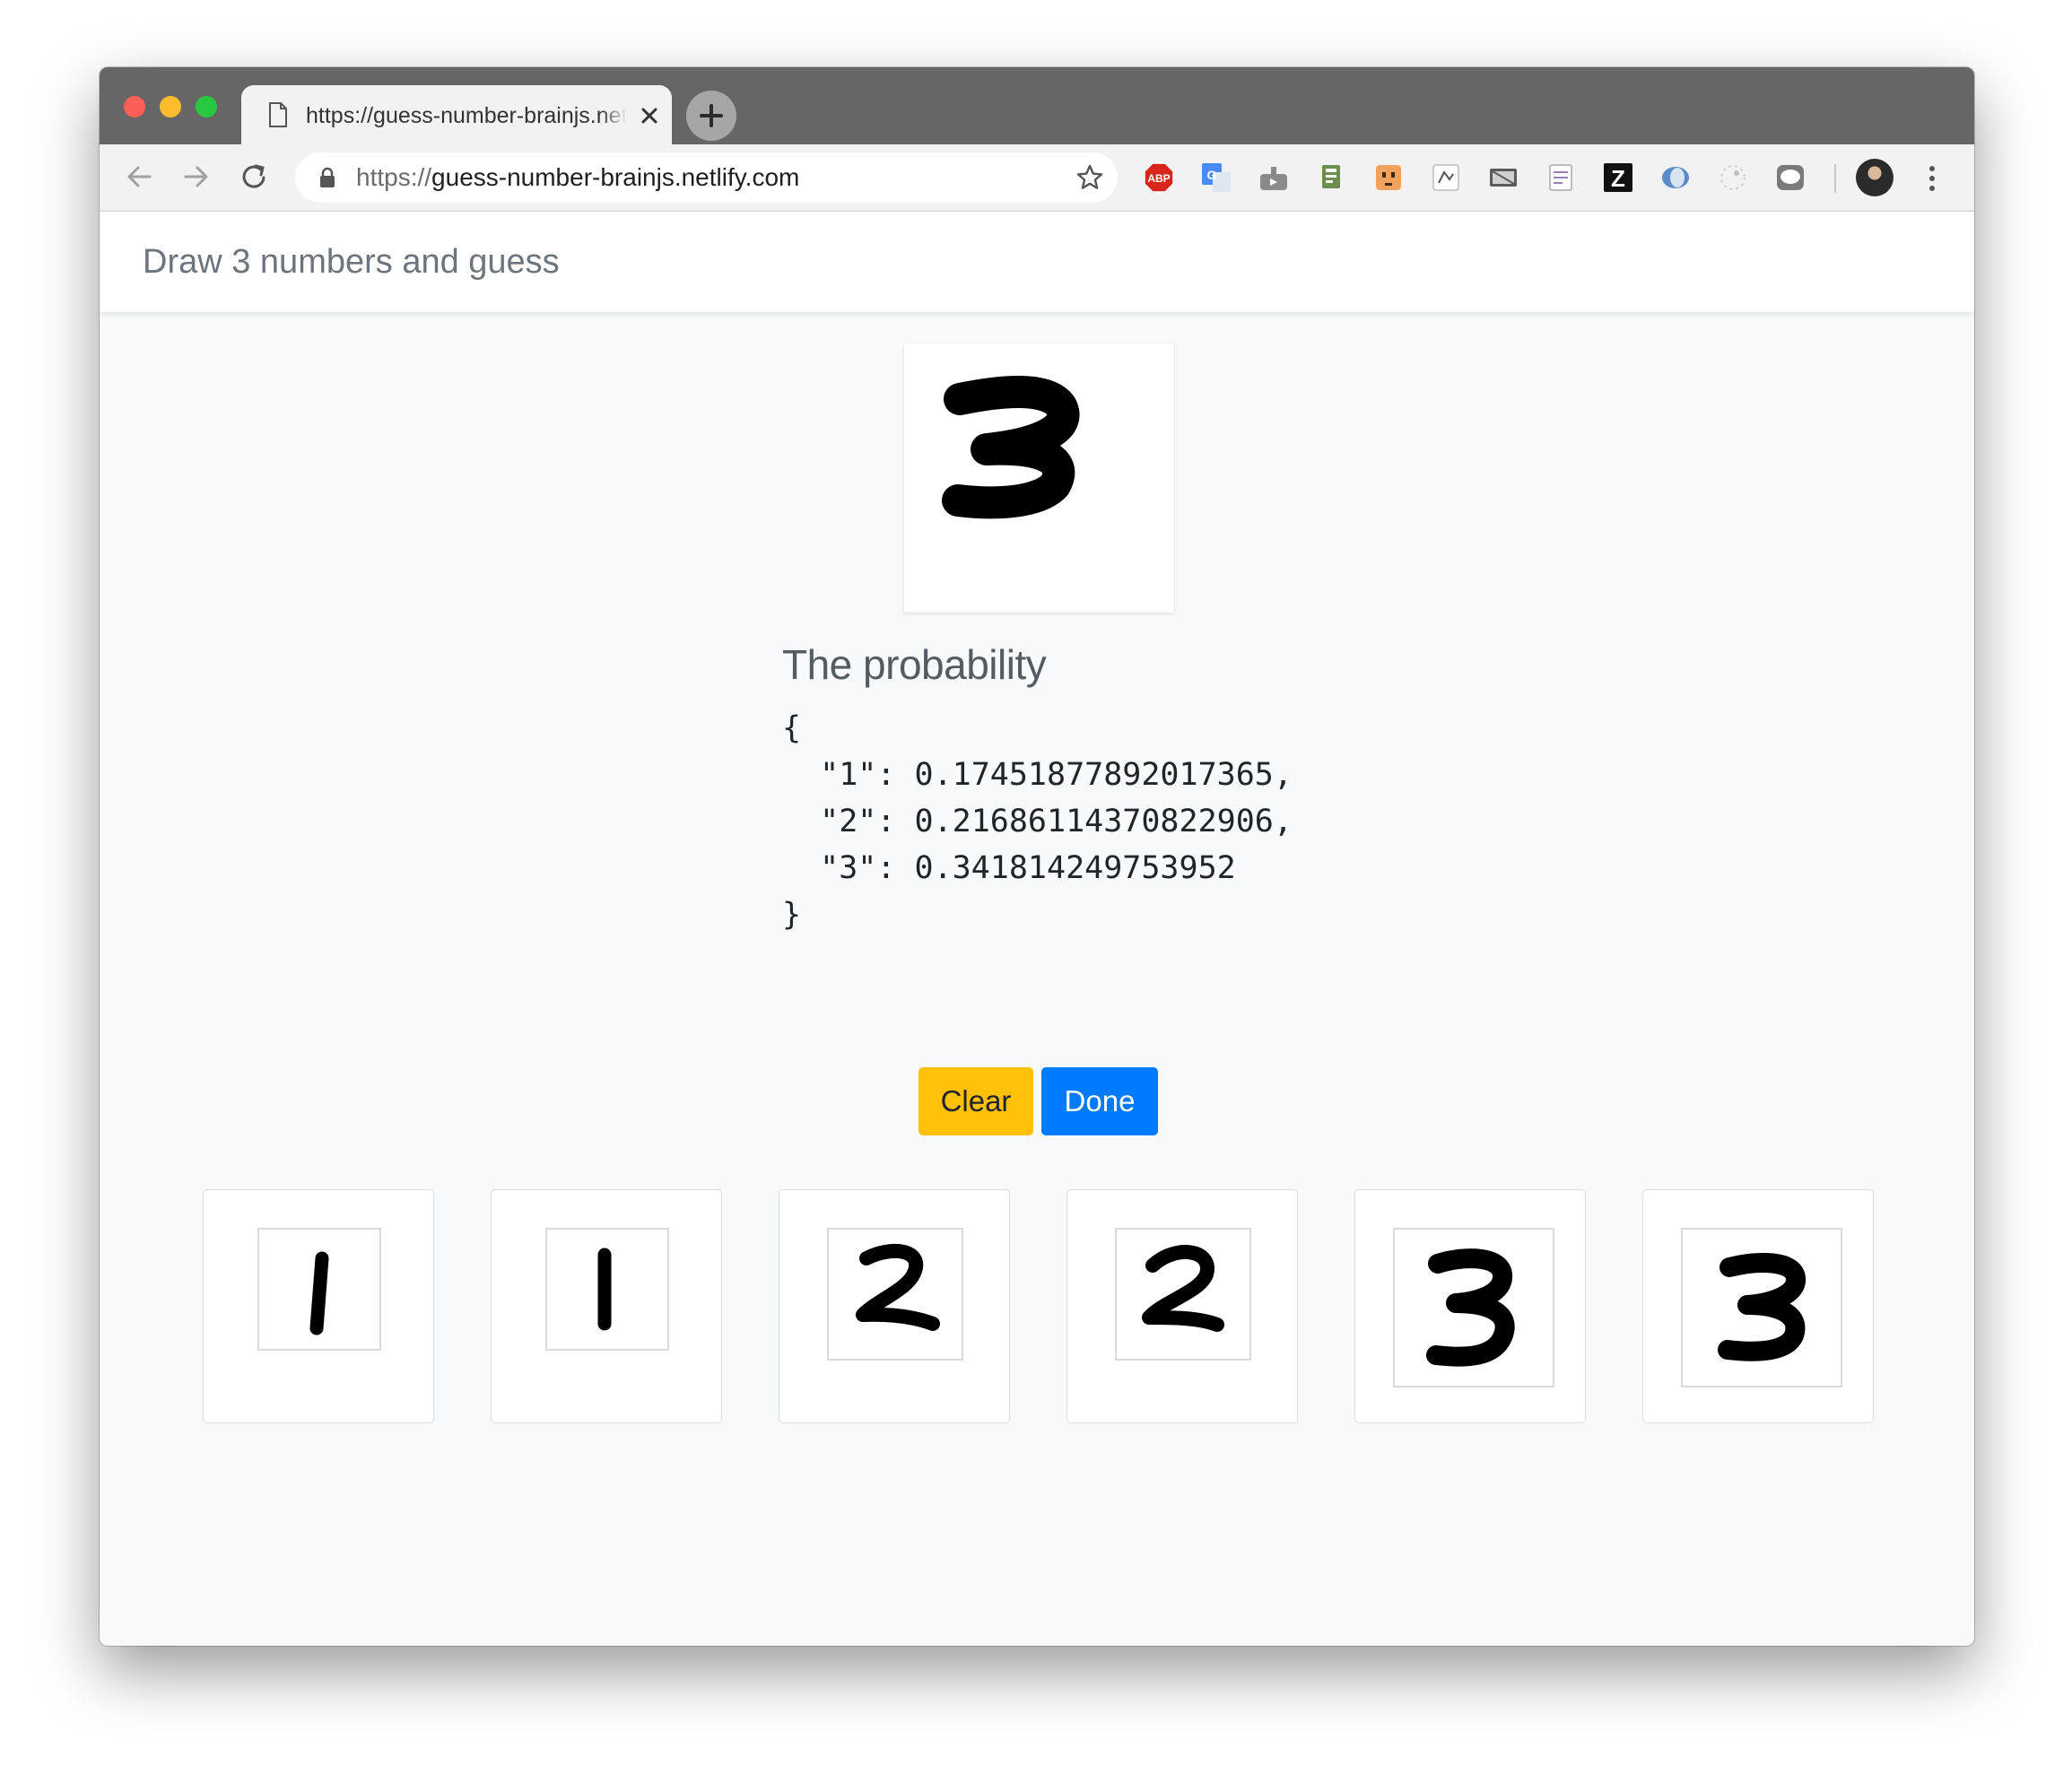 The height and width of the screenshot is (1774, 2072). I want to click on zotero-label: Z, so click(1618, 178).